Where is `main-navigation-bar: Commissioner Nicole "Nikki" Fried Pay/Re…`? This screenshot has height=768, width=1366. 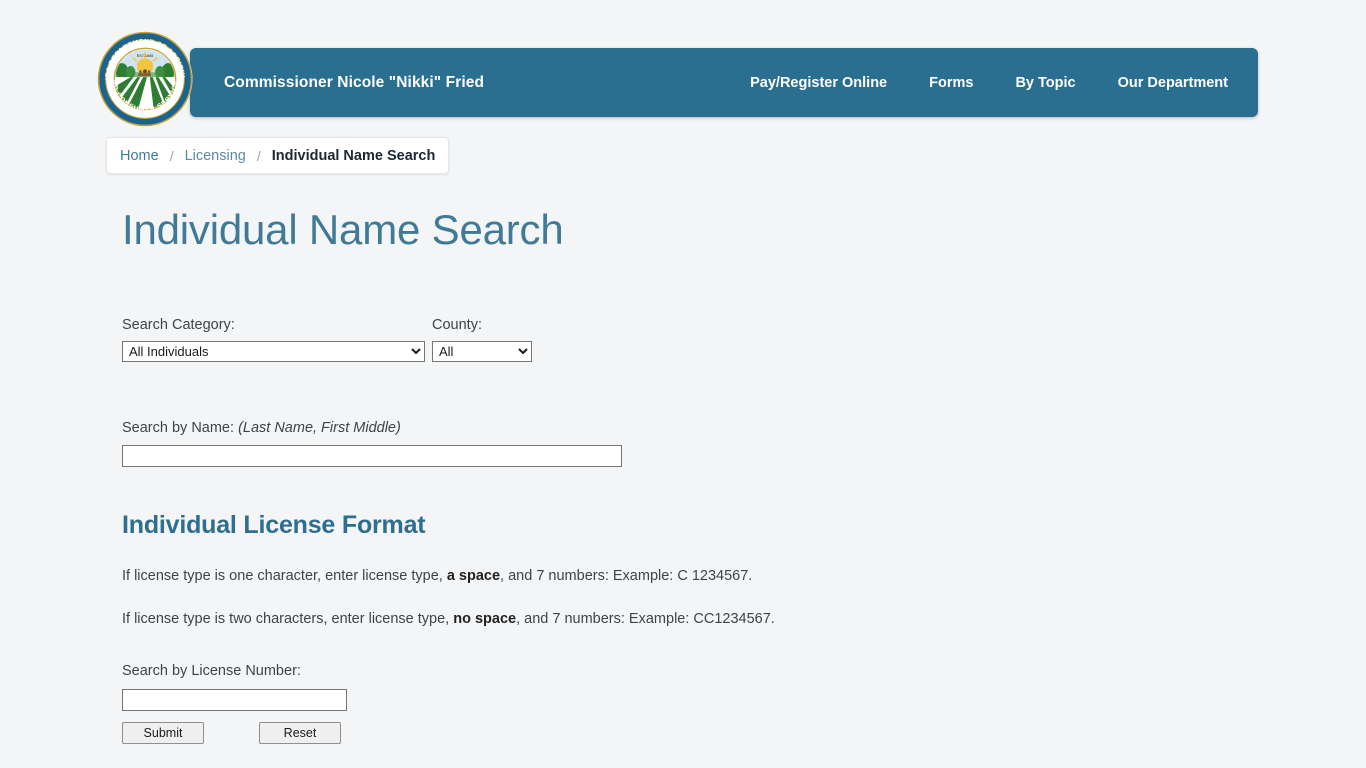 main-navigation-bar: Commissioner Nicole "Nikki" Fried Pay/Re… is located at coordinates (724, 82).